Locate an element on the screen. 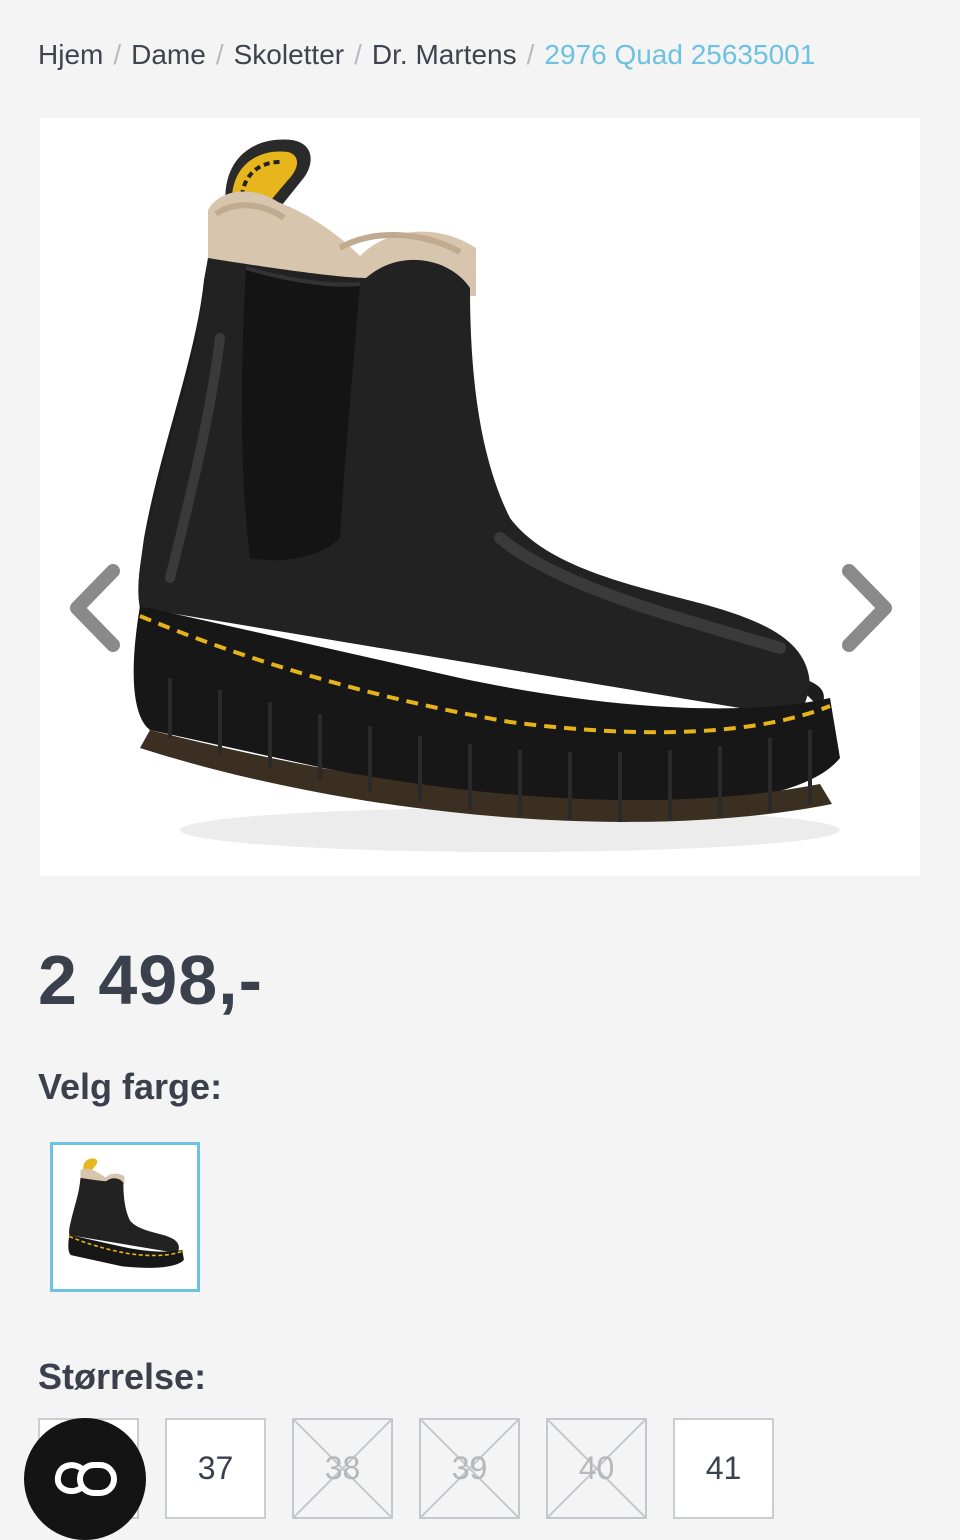 Image resolution: width=960 pixels, height=1540 pixels. chat-loop-icon is located at coordinates (85, 1479).